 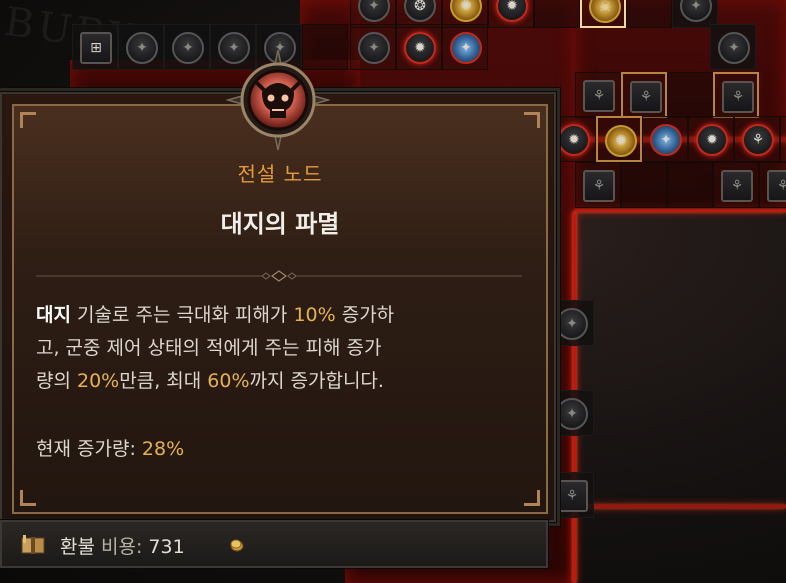 What do you see at coordinates (215, 315) in the screenshot?
I see `description-line-1: 대지 기술로 주는 극대화 피해가 10% 증가하` at bounding box center [215, 315].